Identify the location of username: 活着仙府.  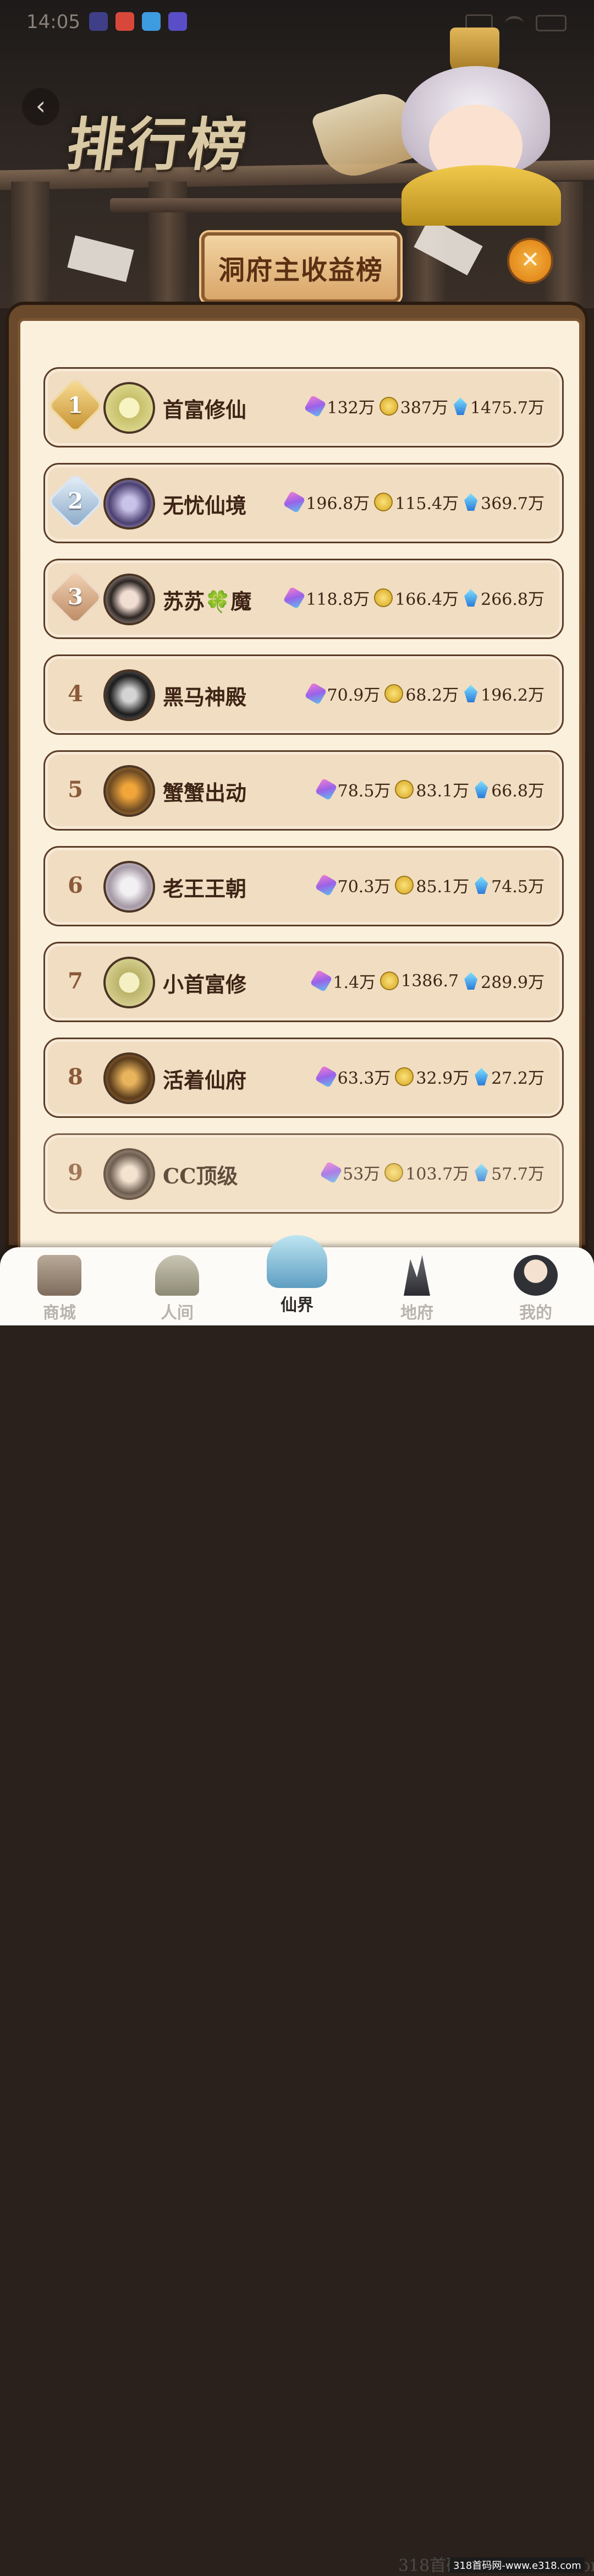
(204, 1078).